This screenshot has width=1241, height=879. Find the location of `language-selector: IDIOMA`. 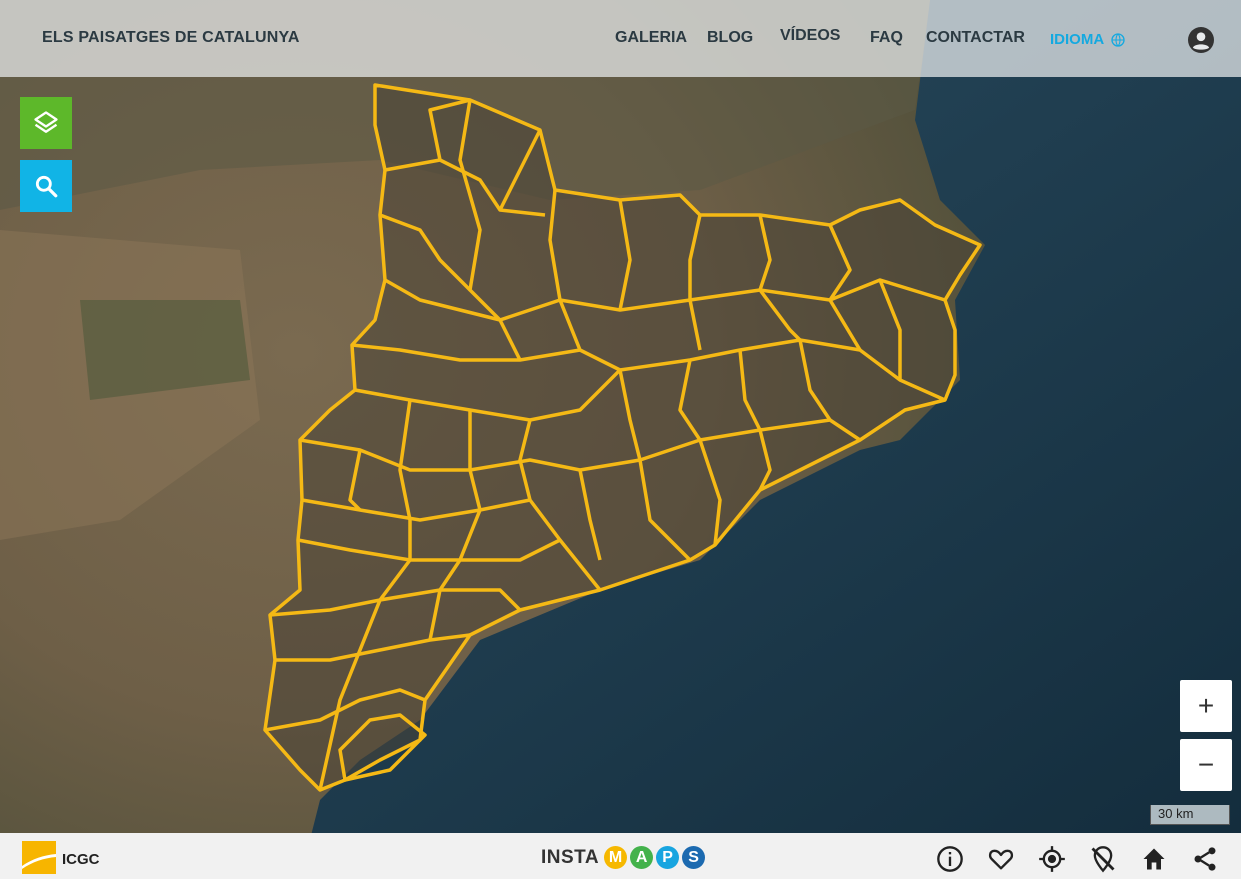

language-selector: IDIOMA is located at coordinates (1088, 39).